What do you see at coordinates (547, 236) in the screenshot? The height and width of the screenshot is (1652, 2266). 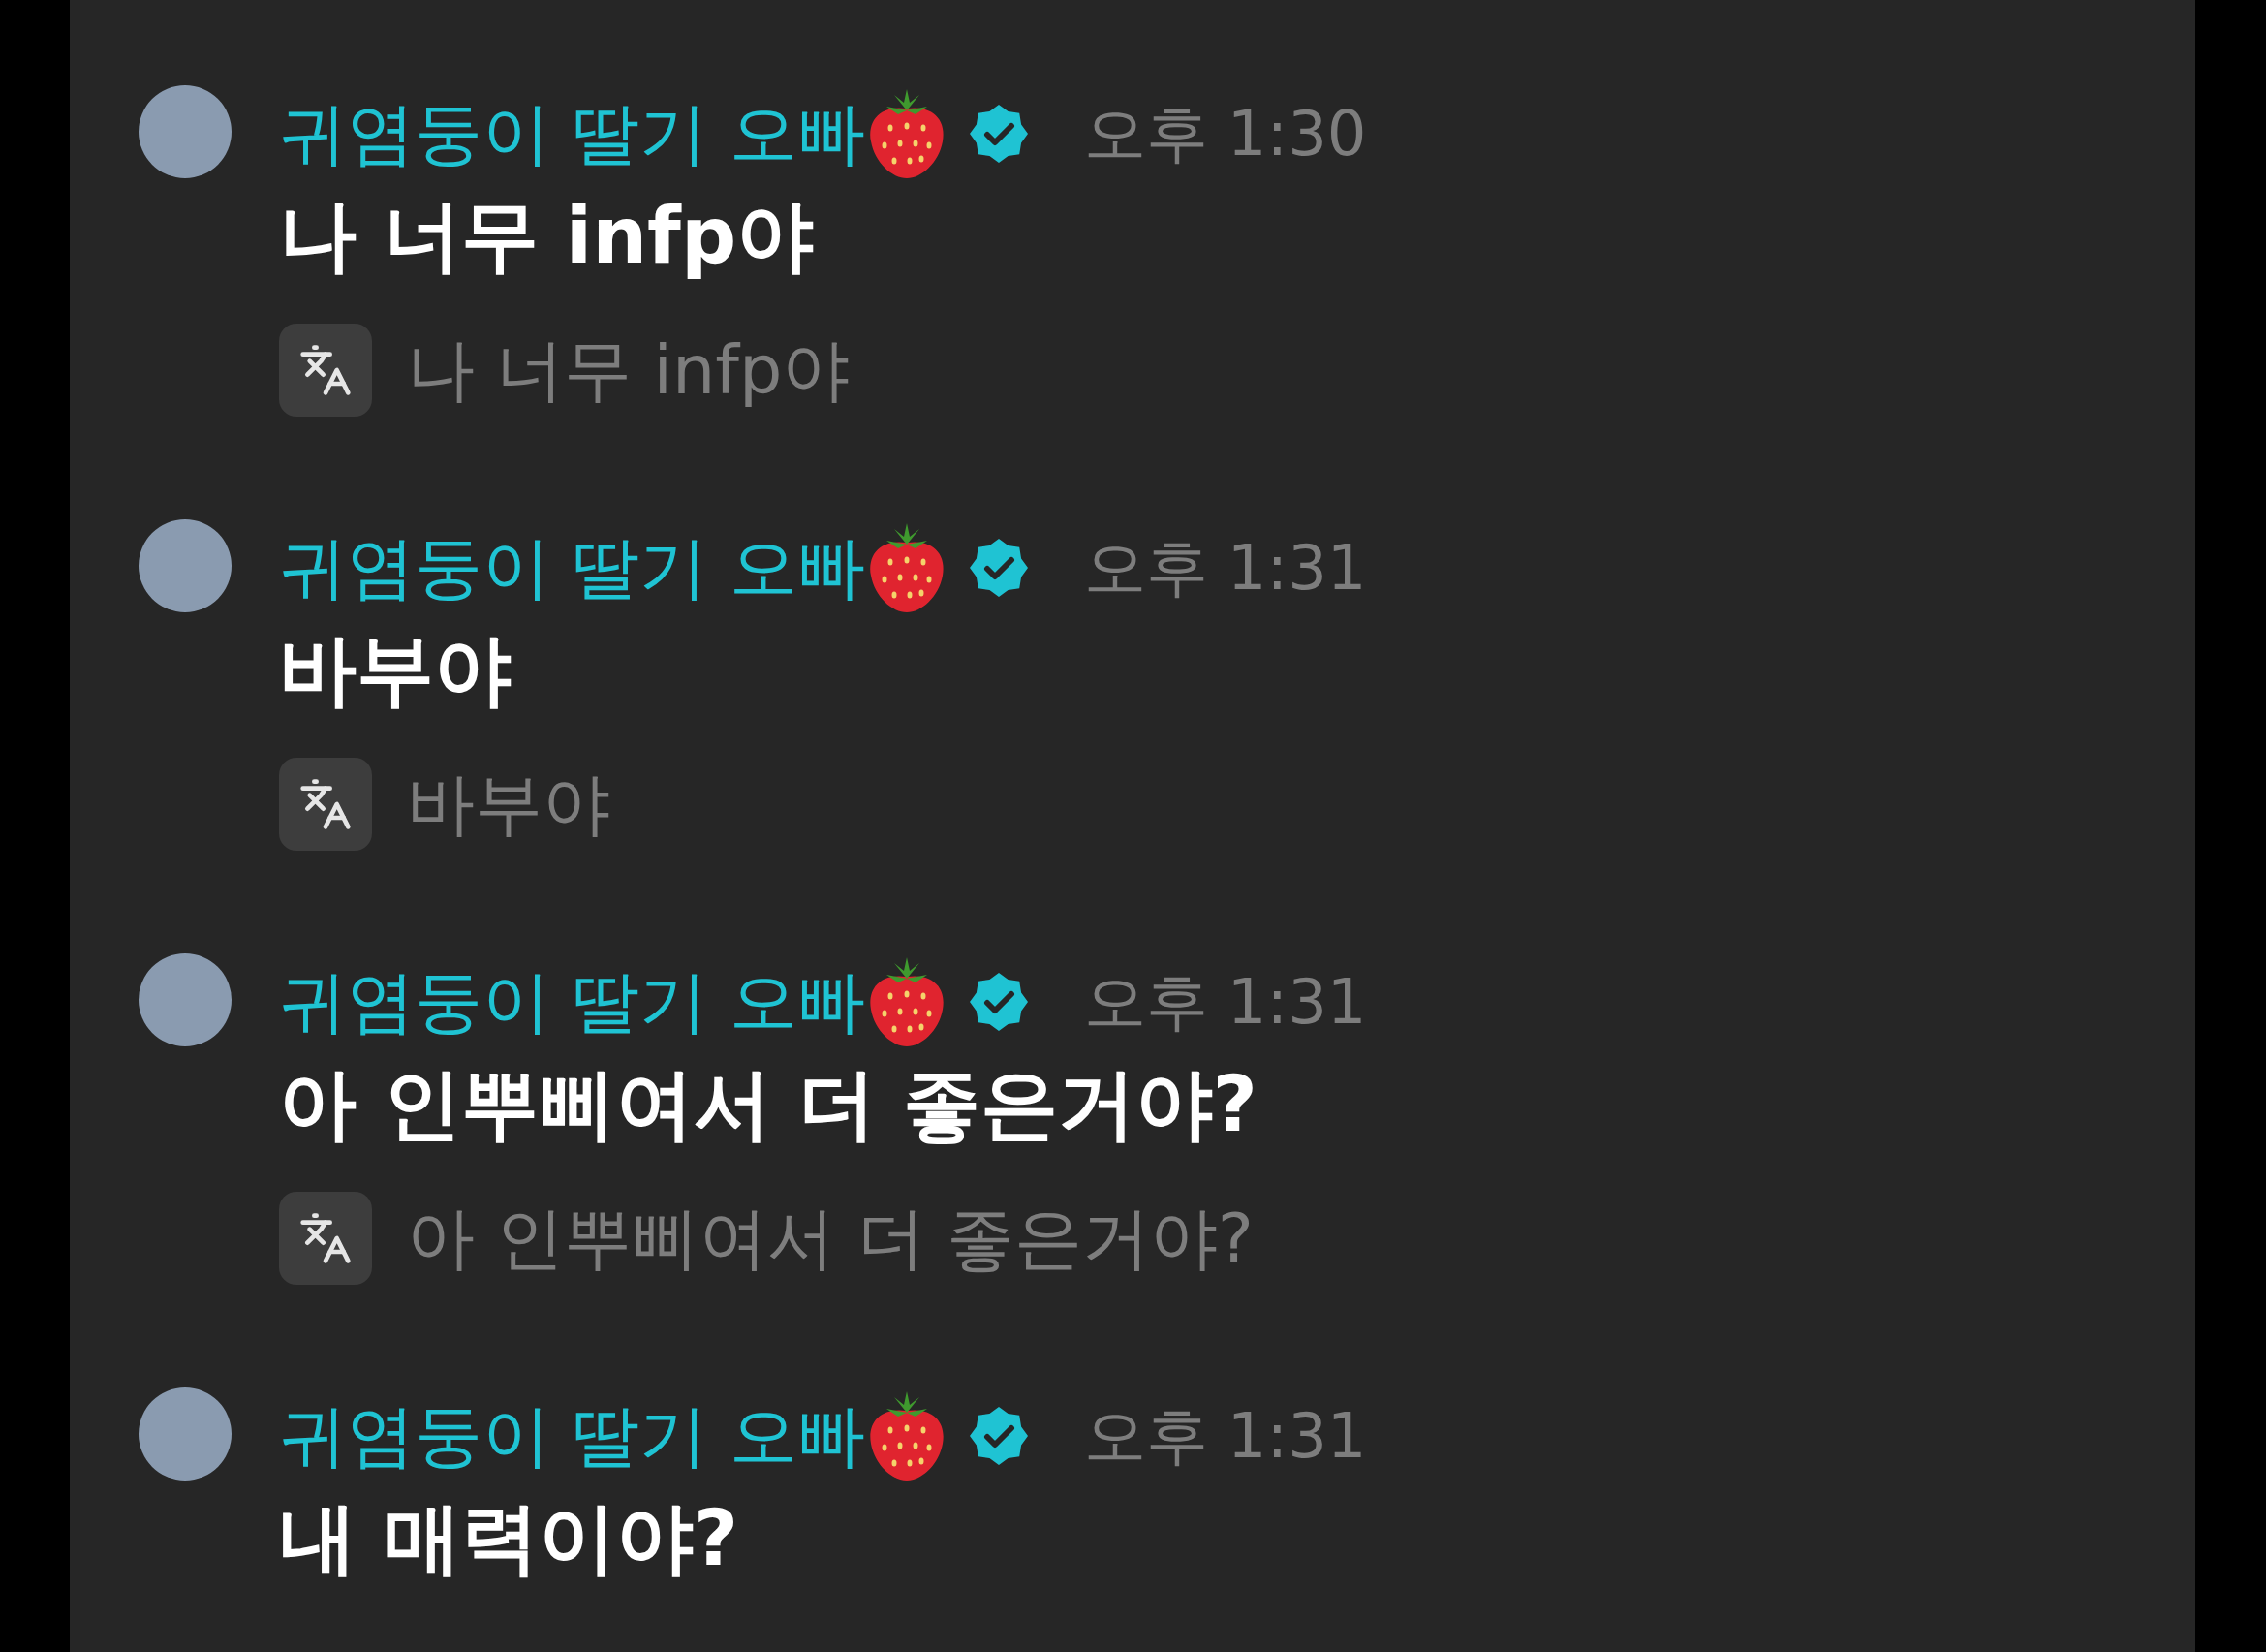 I see `message-text: 나 너무 infp야` at bounding box center [547, 236].